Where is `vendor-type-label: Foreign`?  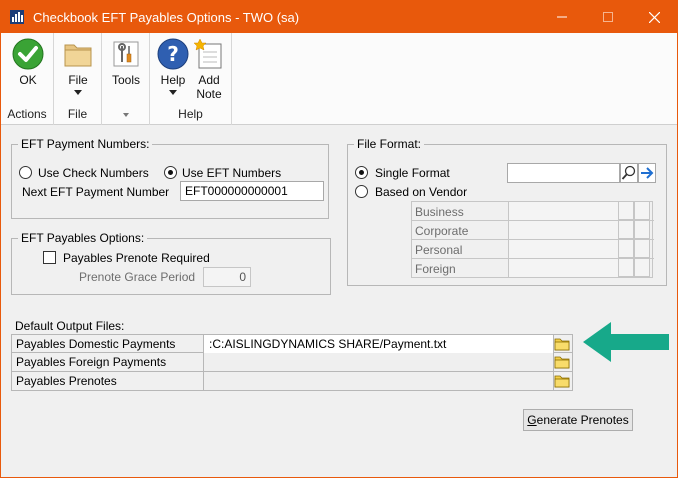 vendor-type-label: Foreign is located at coordinates (435, 269).